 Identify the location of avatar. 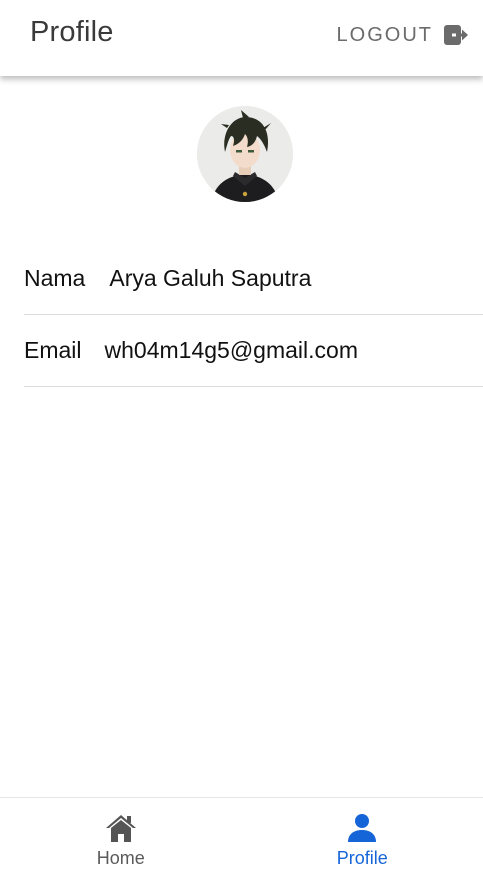
(245, 154).